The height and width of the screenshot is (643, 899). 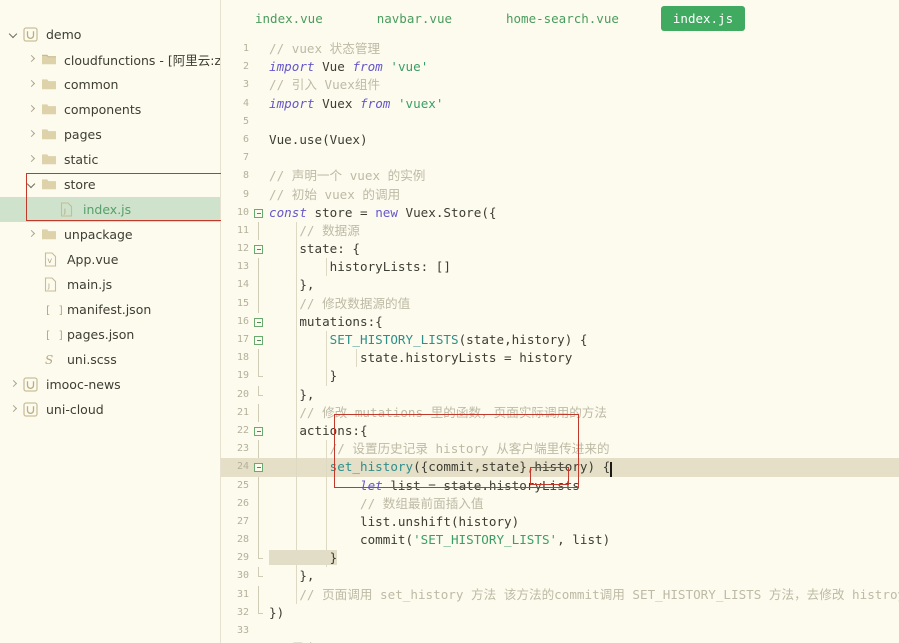 I want to click on tab-navbar-vue: navbar.vue, so click(x=414, y=18).